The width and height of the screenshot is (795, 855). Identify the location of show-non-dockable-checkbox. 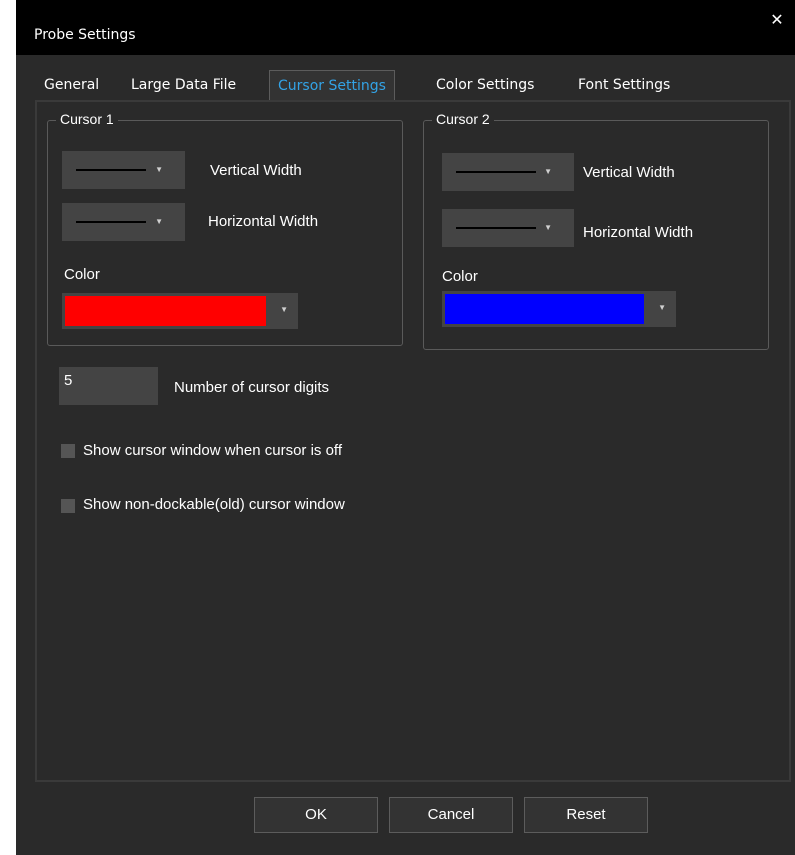
(68, 506).